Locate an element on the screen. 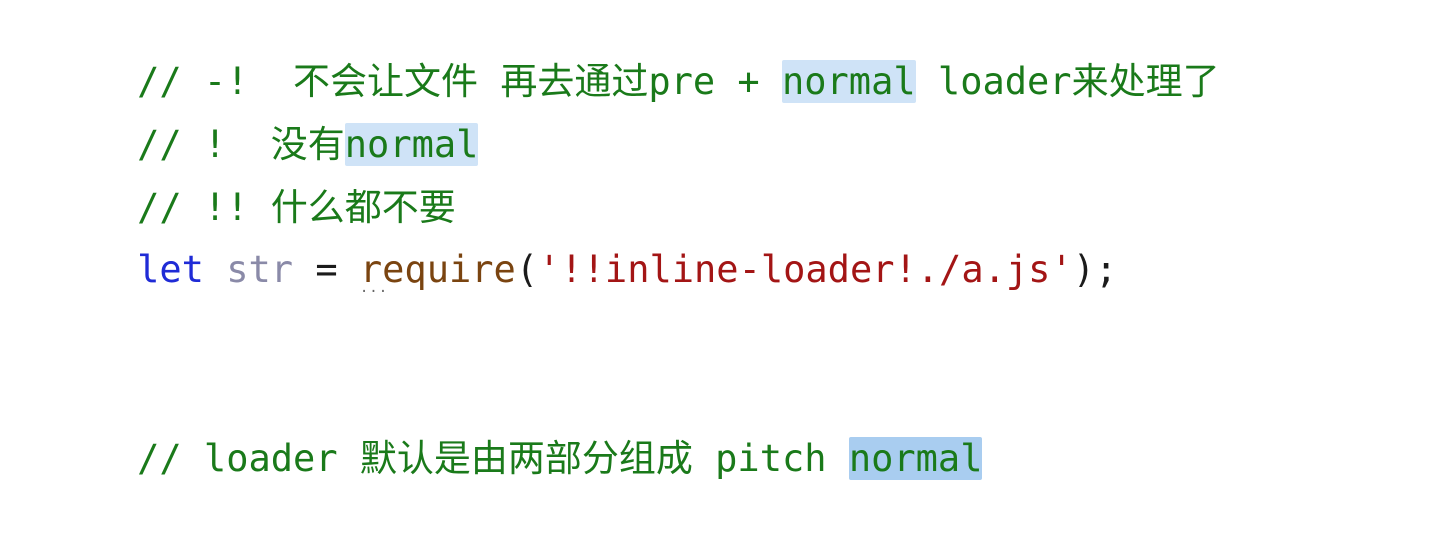 The height and width of the screenshot is (534, 1438). code-line-1: // -! 不会让文件 再去通过pre + normal loader来处理了 is located at coordinates (634, 55).